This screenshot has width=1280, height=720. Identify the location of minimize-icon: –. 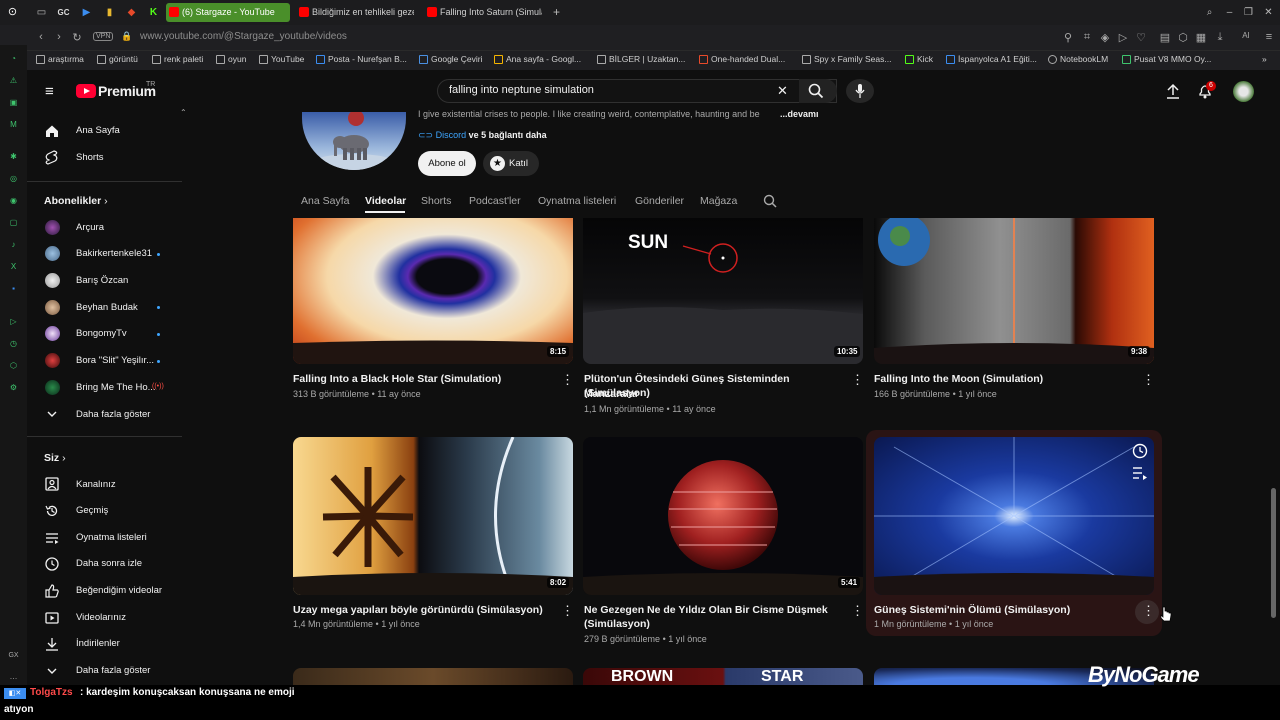
(1229, 12).